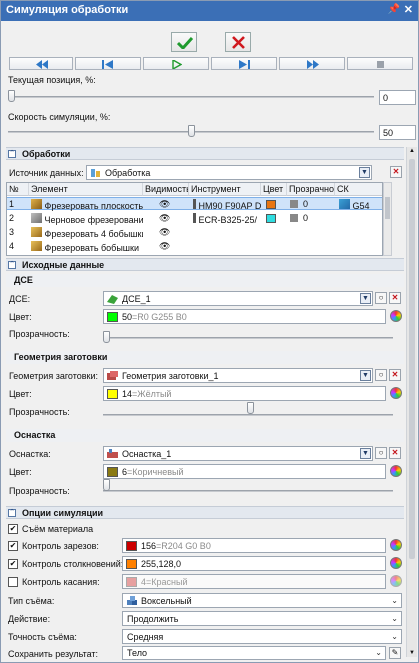 This screenshot has height=663, width=419. I want to click on stock-color-name: =Жёлтый, so click(152, 394).